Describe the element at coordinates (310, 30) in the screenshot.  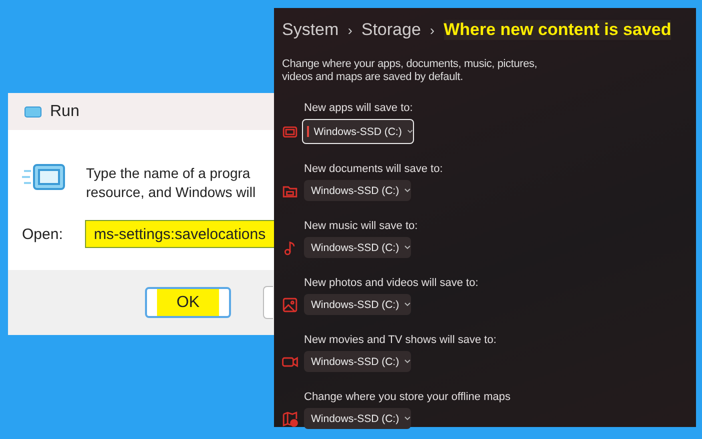
I see `breadcrumb-item: System` at that location.